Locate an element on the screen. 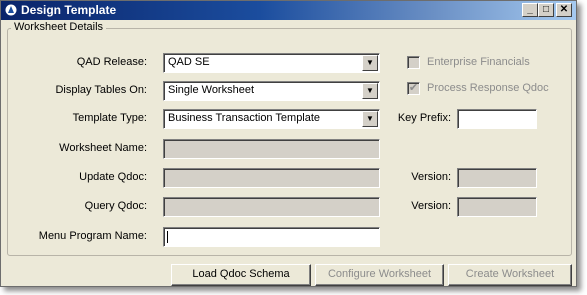 The image size is (587, 295). query-qdoc-label: Query Qdoc: is located at coordinates (115, 206).